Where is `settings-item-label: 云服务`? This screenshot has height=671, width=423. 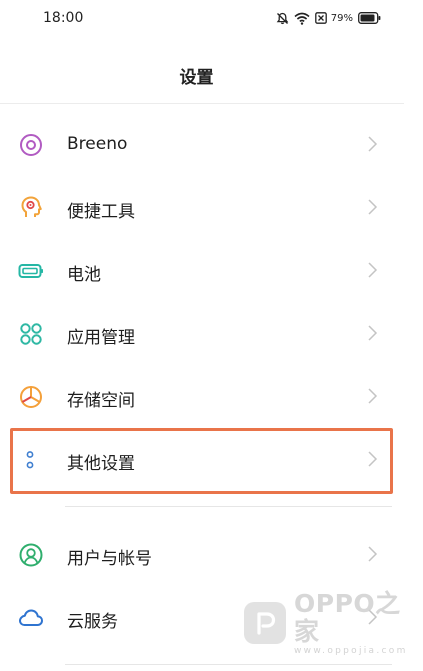 settings-item-label: 云服务 is located at coordinates (92, 622).